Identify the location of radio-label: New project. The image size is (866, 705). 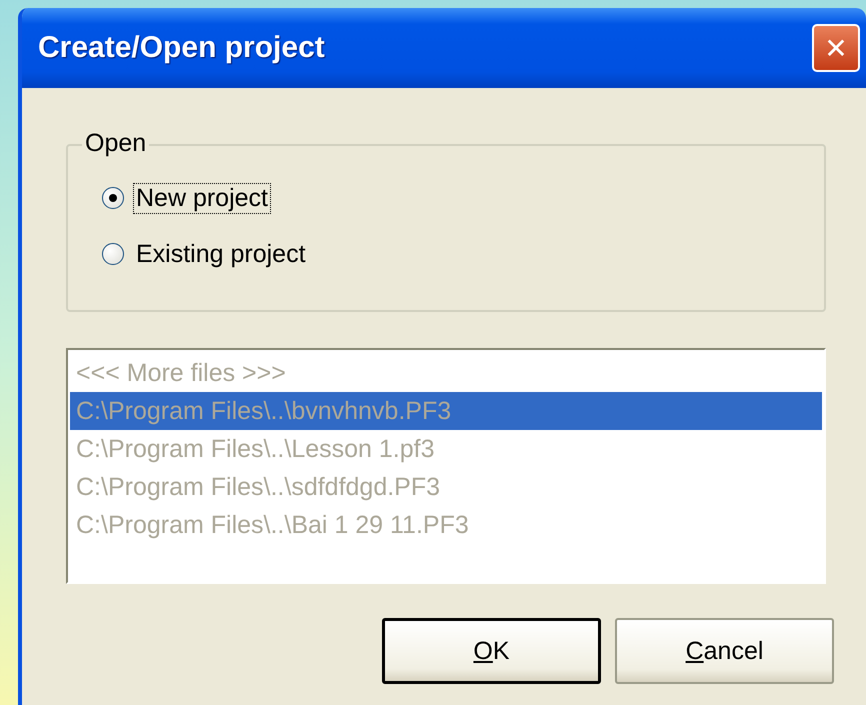
(202, 198).